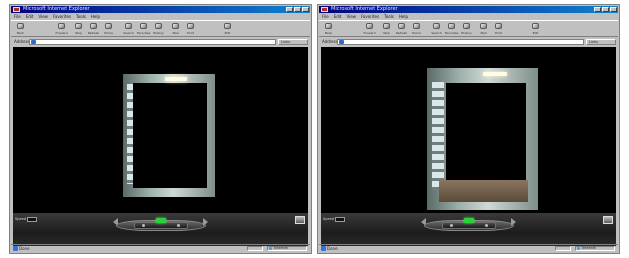  I want to click on speed-control: Speed, so click(30, 219).